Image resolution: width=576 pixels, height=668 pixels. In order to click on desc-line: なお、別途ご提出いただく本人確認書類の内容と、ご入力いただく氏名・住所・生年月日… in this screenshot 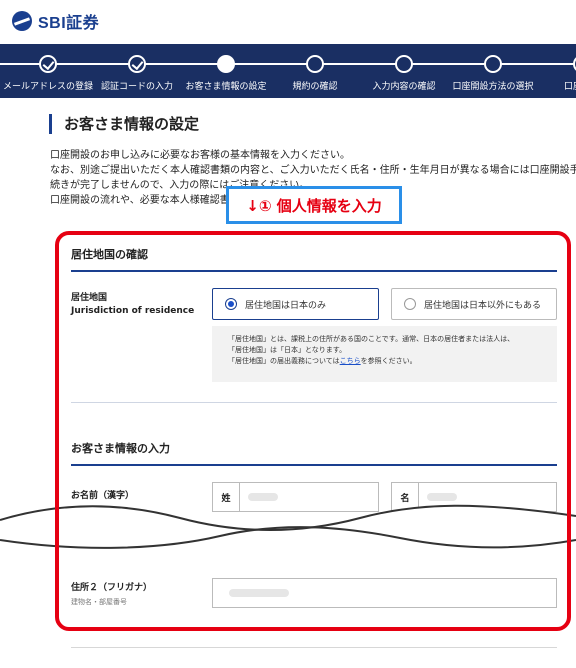, I will do `click(313, 170)`.